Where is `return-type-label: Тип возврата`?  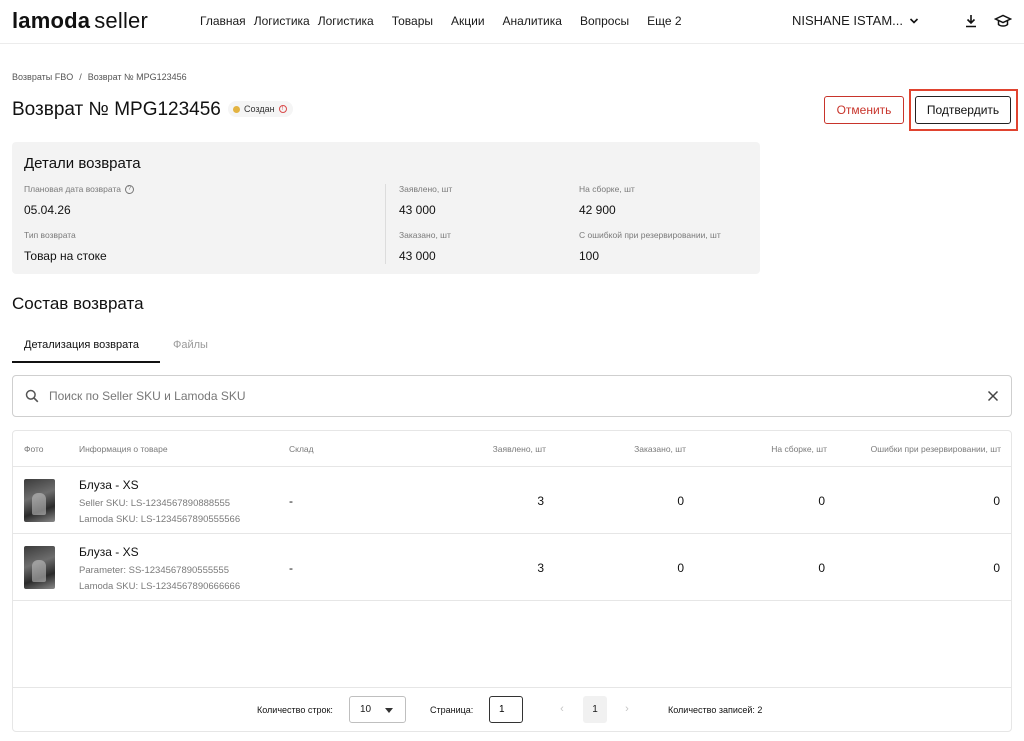 return-type-label: Тип возврата is located at coordinates (50, 235).